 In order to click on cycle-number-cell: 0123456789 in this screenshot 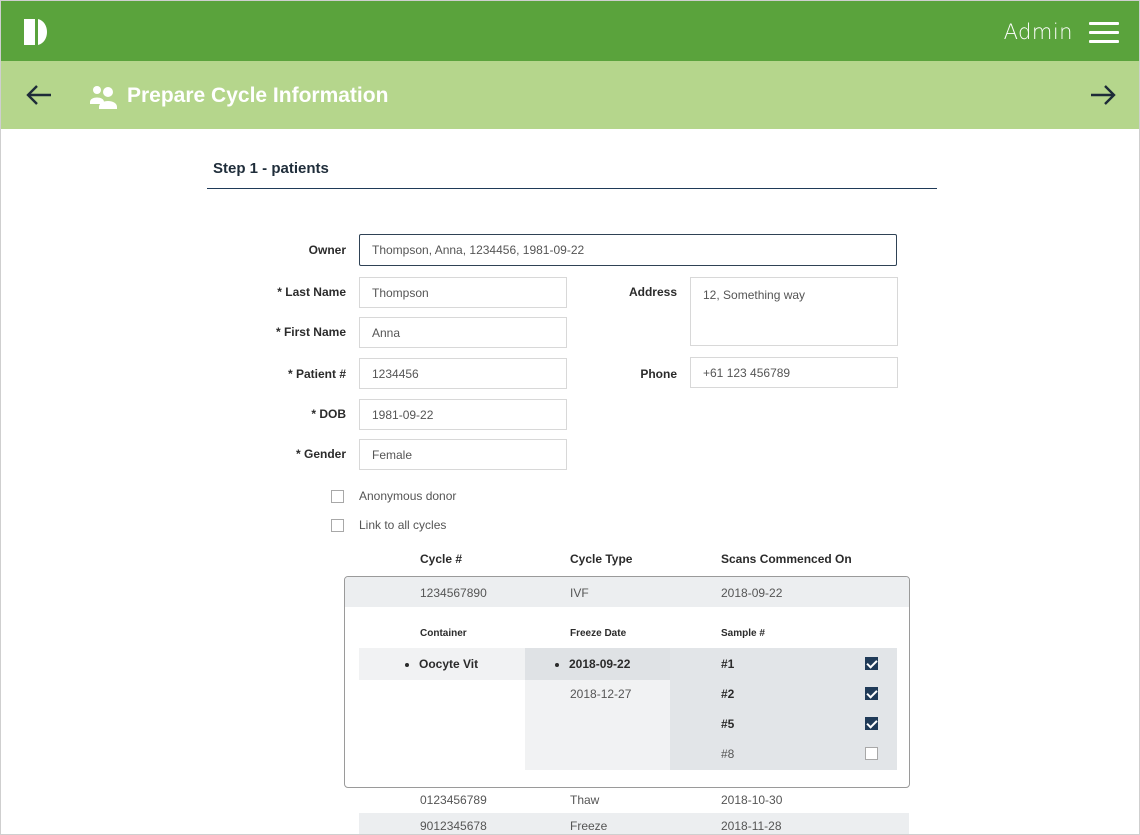, I will do `click(453, 800)`.